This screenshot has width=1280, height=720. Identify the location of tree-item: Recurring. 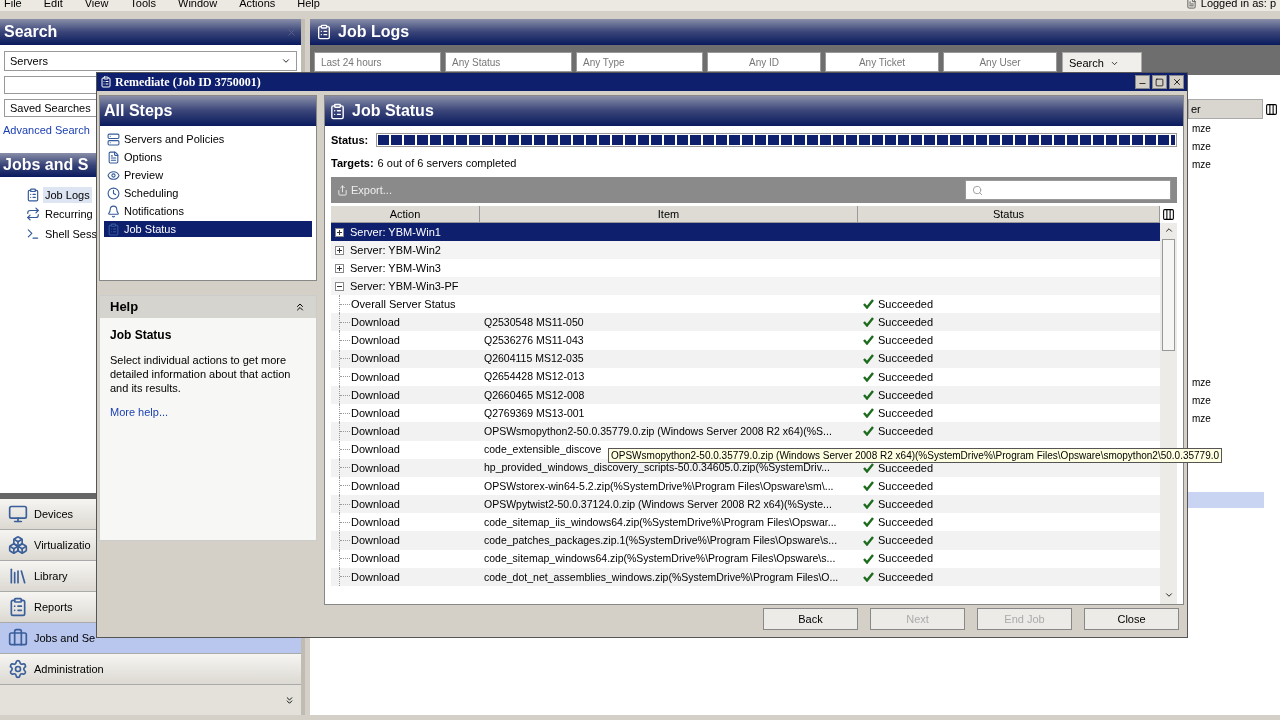
(69, 214).